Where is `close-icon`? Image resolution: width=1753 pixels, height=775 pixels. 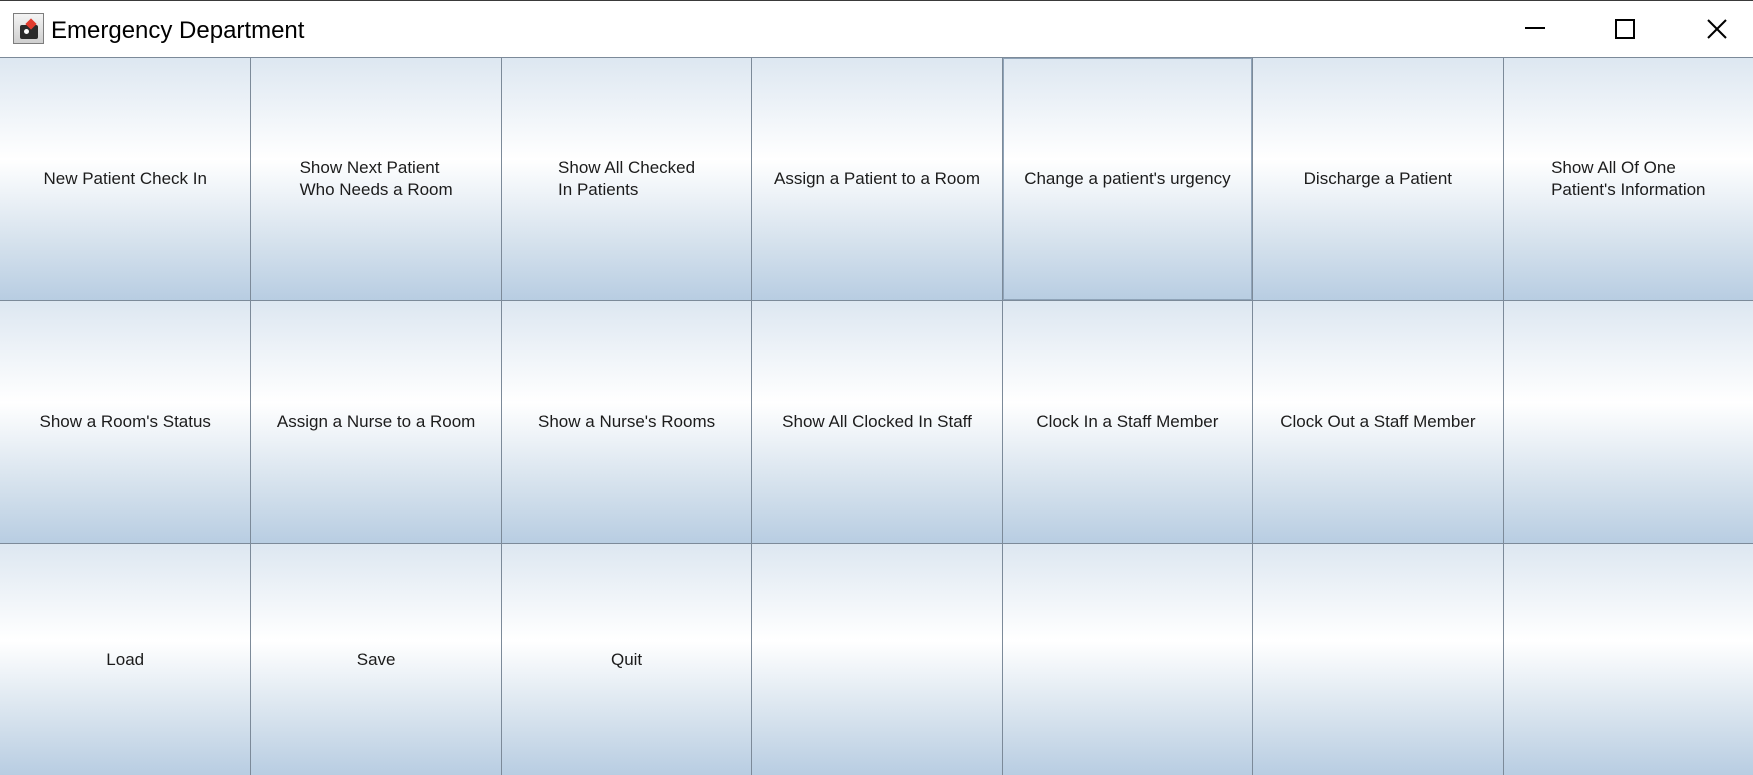
close-icon is located at coordinates (1717, 29).